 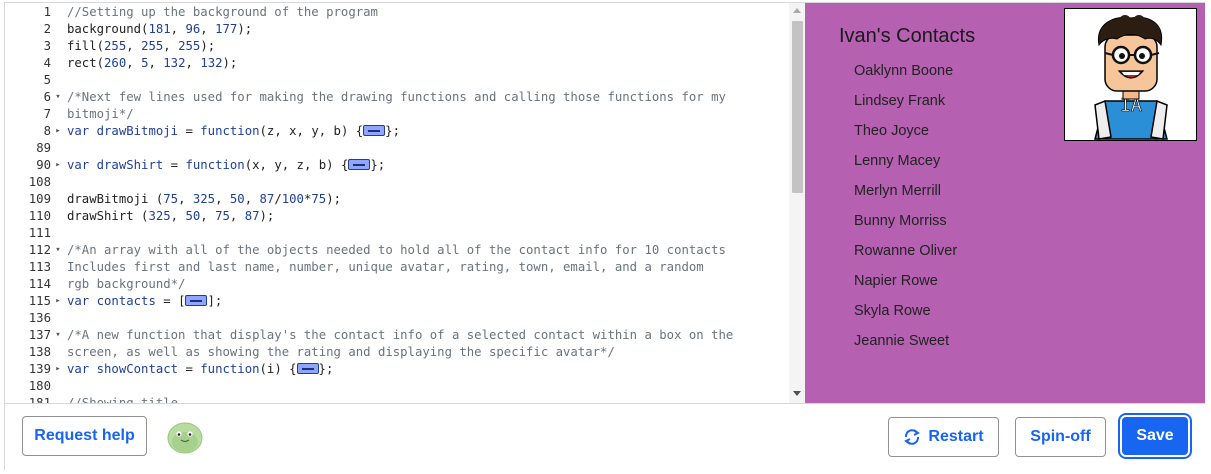 I want to click on scroll-down-arrow-icon, so click(x=797, y=393).